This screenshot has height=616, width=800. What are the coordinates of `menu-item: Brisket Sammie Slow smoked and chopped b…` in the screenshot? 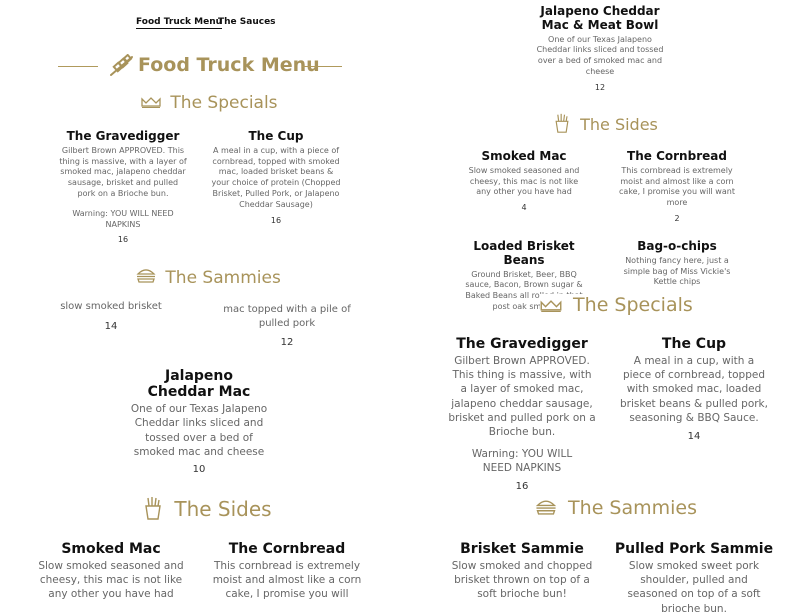 It's located at (522, 571).